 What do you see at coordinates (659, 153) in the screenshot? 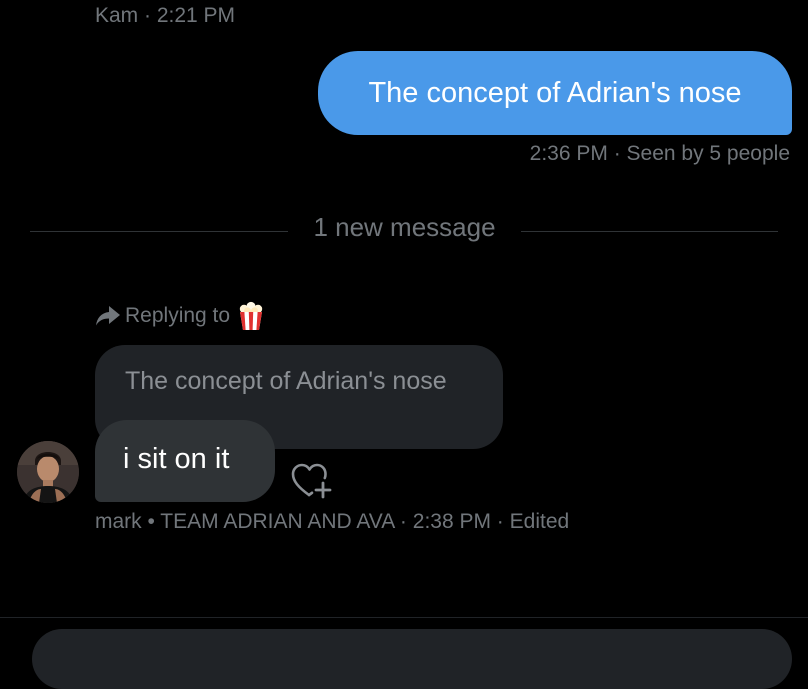
I see `sent-message-meta: 2:36 PM · Seen by 5 people` at bounding box center [659, 153].